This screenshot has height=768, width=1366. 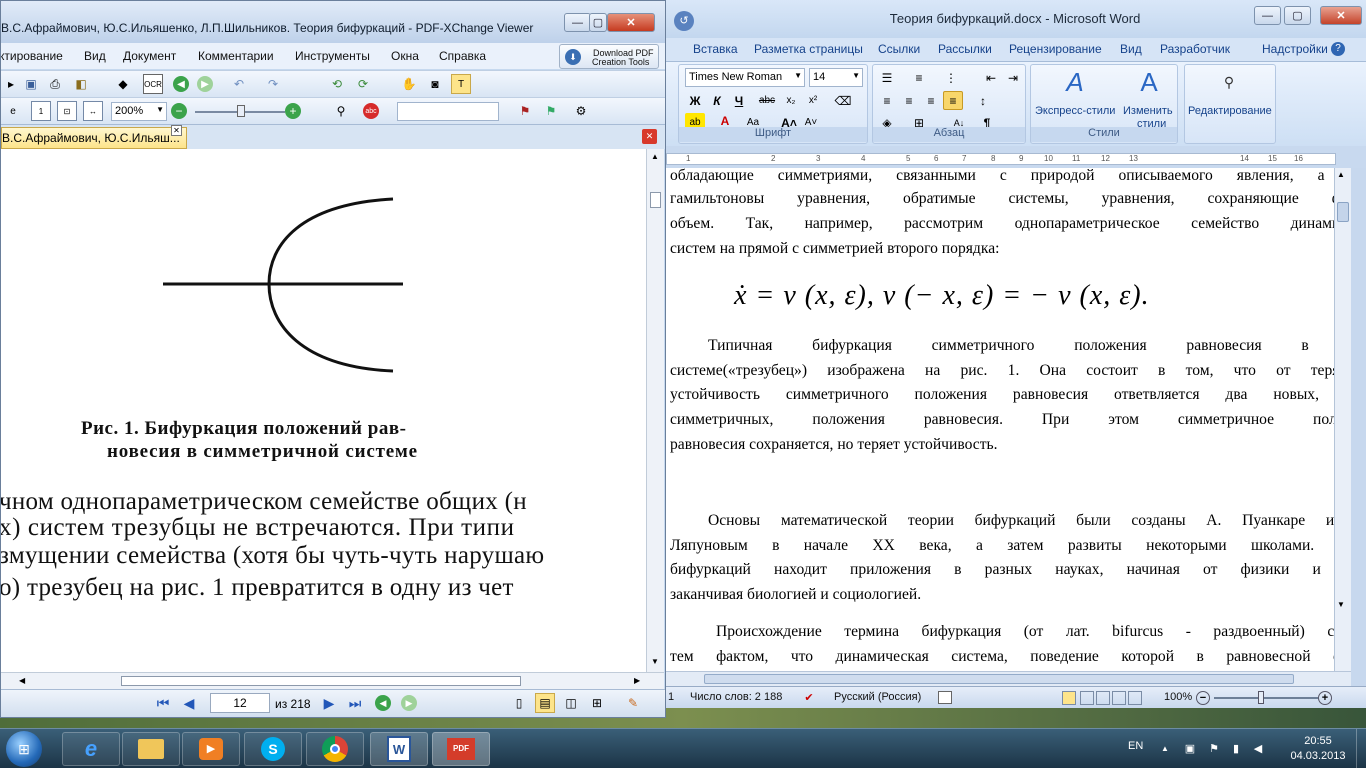 I want to click on tab-addins: Надстройки, so click(x=1295, y=49).